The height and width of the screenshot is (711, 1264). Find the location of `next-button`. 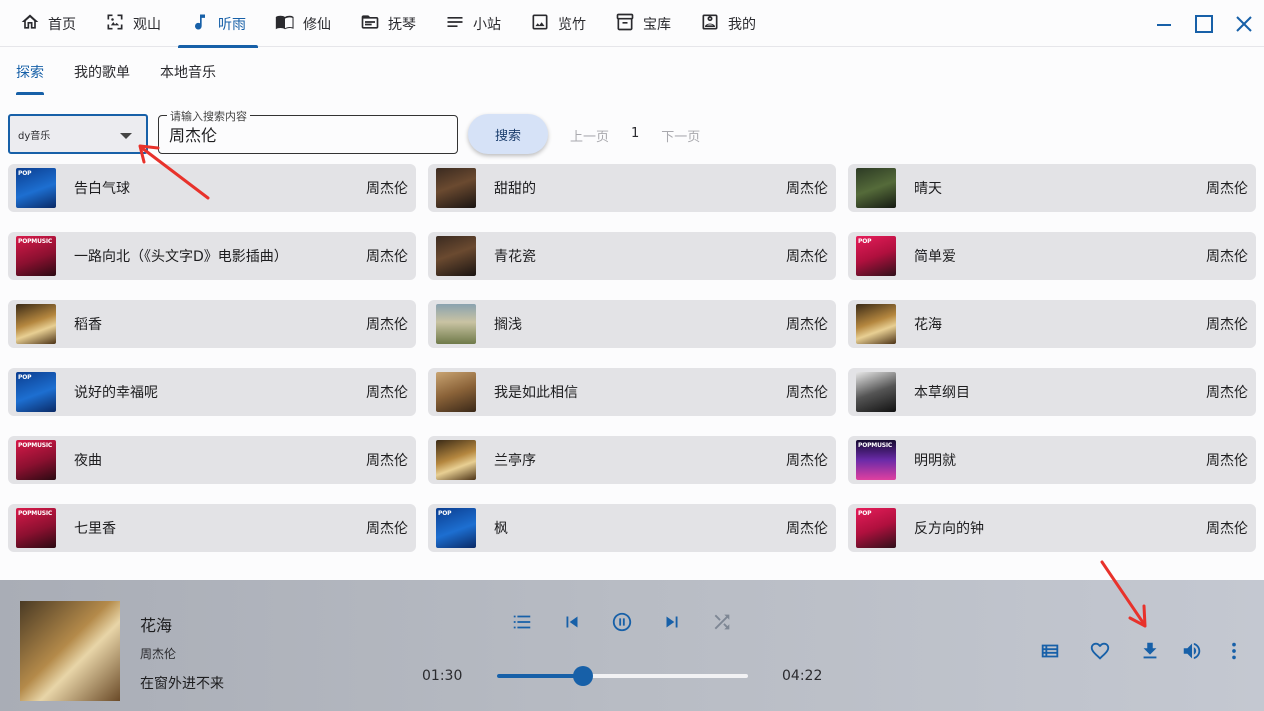

next-button is located at coordinates (672, 622).